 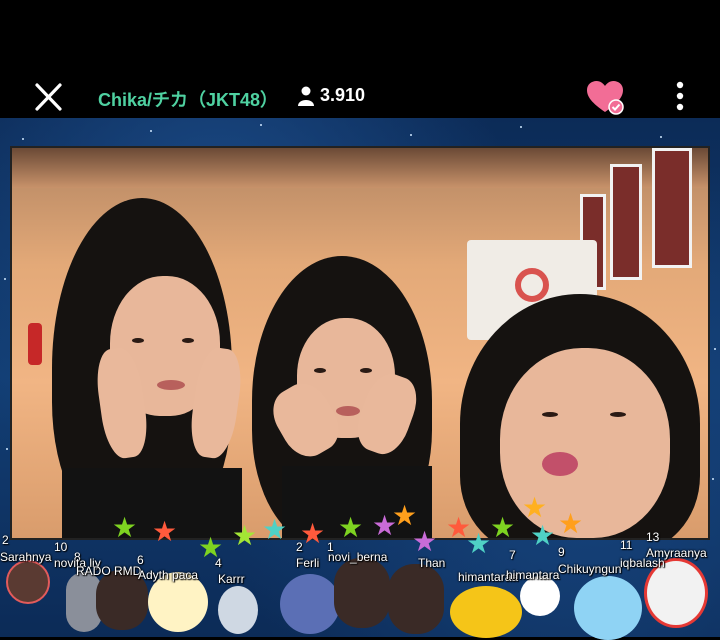 What do you see at coordinates (218, 563) in the screenshot?
I see `gift-count: 4` at bounding box center [218, 563].